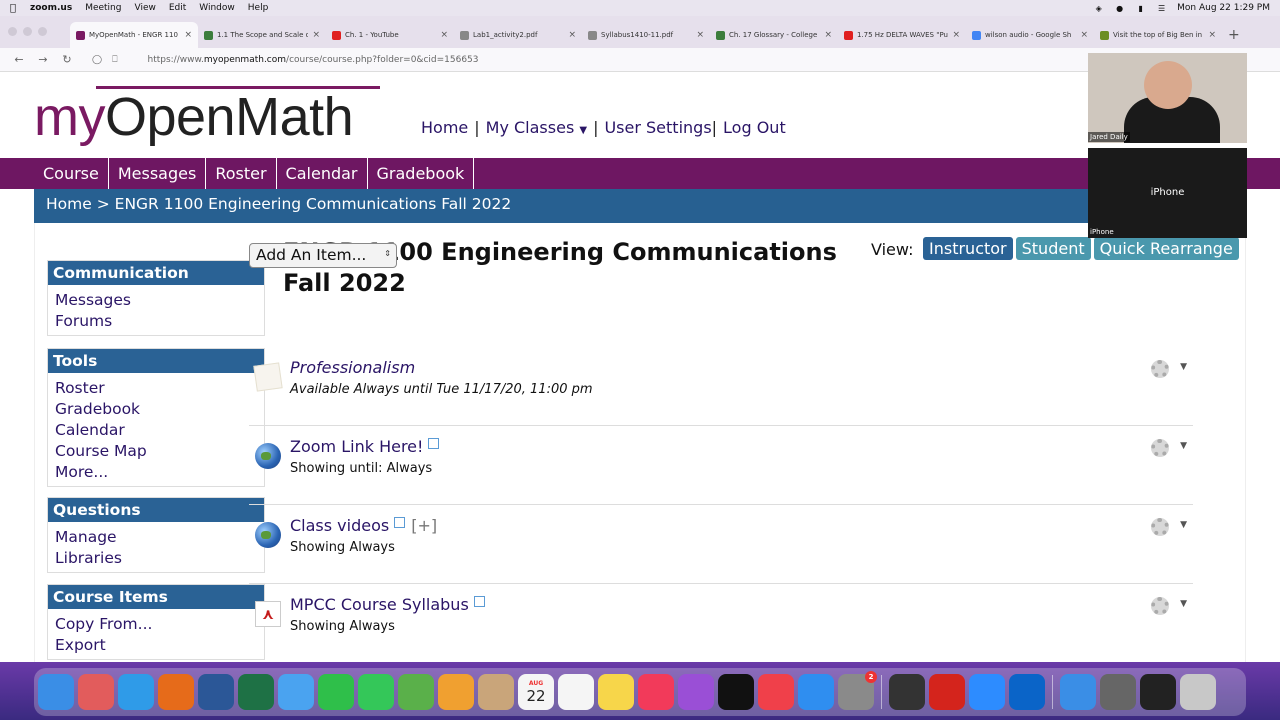 The width and height of the screenshot is (1280, 720). I want to click on zoom-video-tile: iPhone iPhone, so click(1167, 193).